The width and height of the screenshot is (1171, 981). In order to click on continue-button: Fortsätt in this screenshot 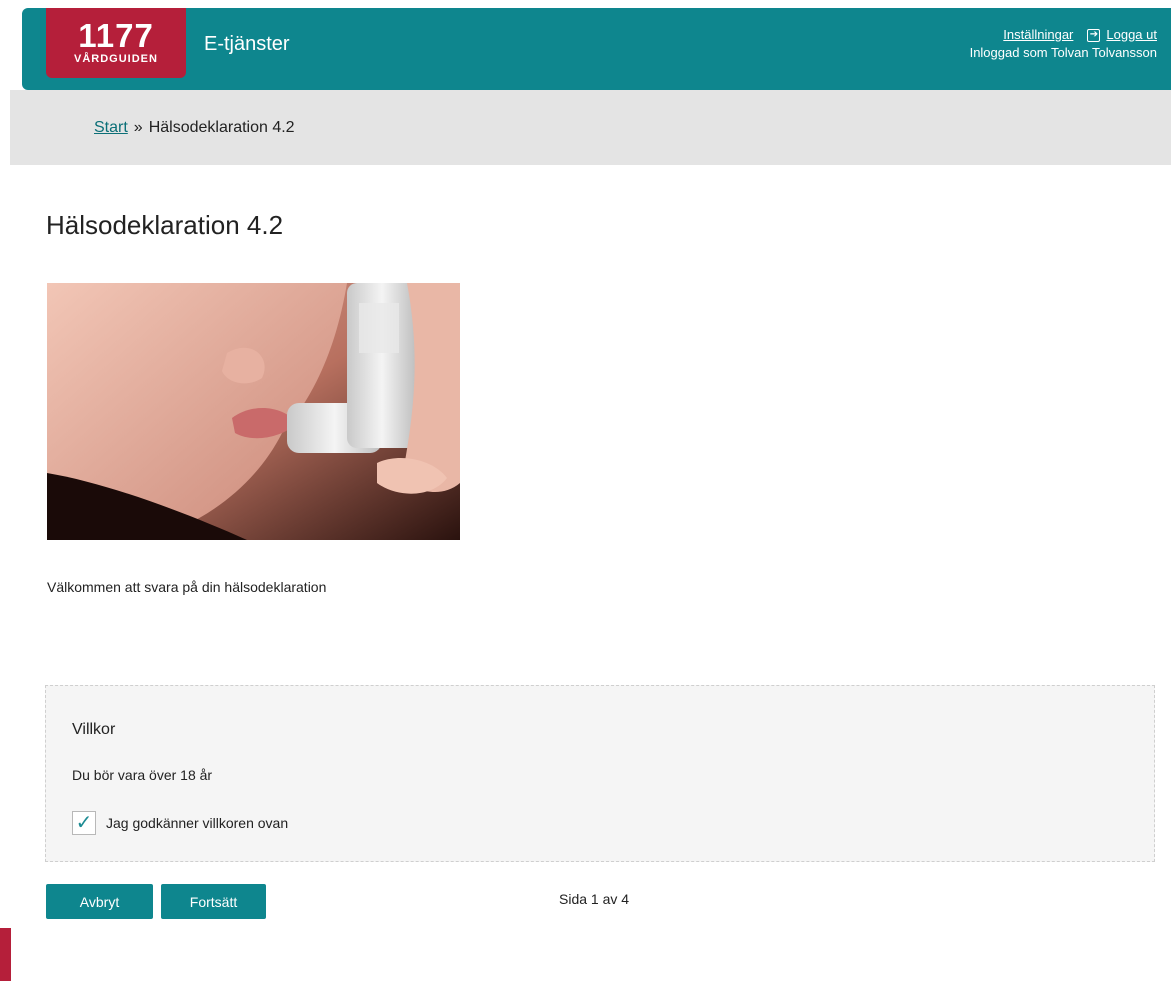, I will do `click(213, 901)`.